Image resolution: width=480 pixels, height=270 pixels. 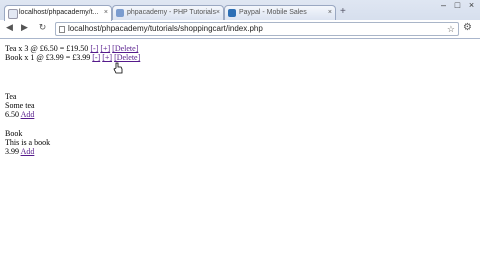 I want to click on tab-phpacademy: phpacademy - PHP Tutorials ×, so click(x=168, y=12).